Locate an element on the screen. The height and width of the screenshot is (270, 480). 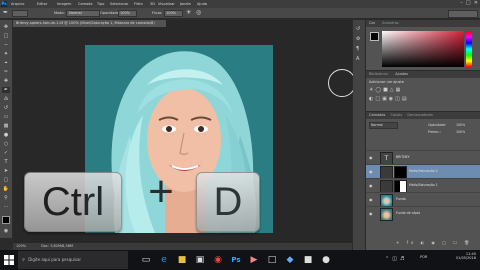
foreground-color-swatch is located at coordinates (6, 220).